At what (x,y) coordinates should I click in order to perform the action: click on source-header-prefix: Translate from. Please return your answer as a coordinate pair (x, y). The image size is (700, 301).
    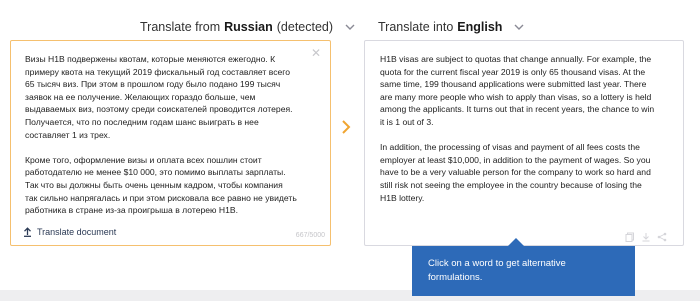
    Looking at the image, I should click on (180, 27).